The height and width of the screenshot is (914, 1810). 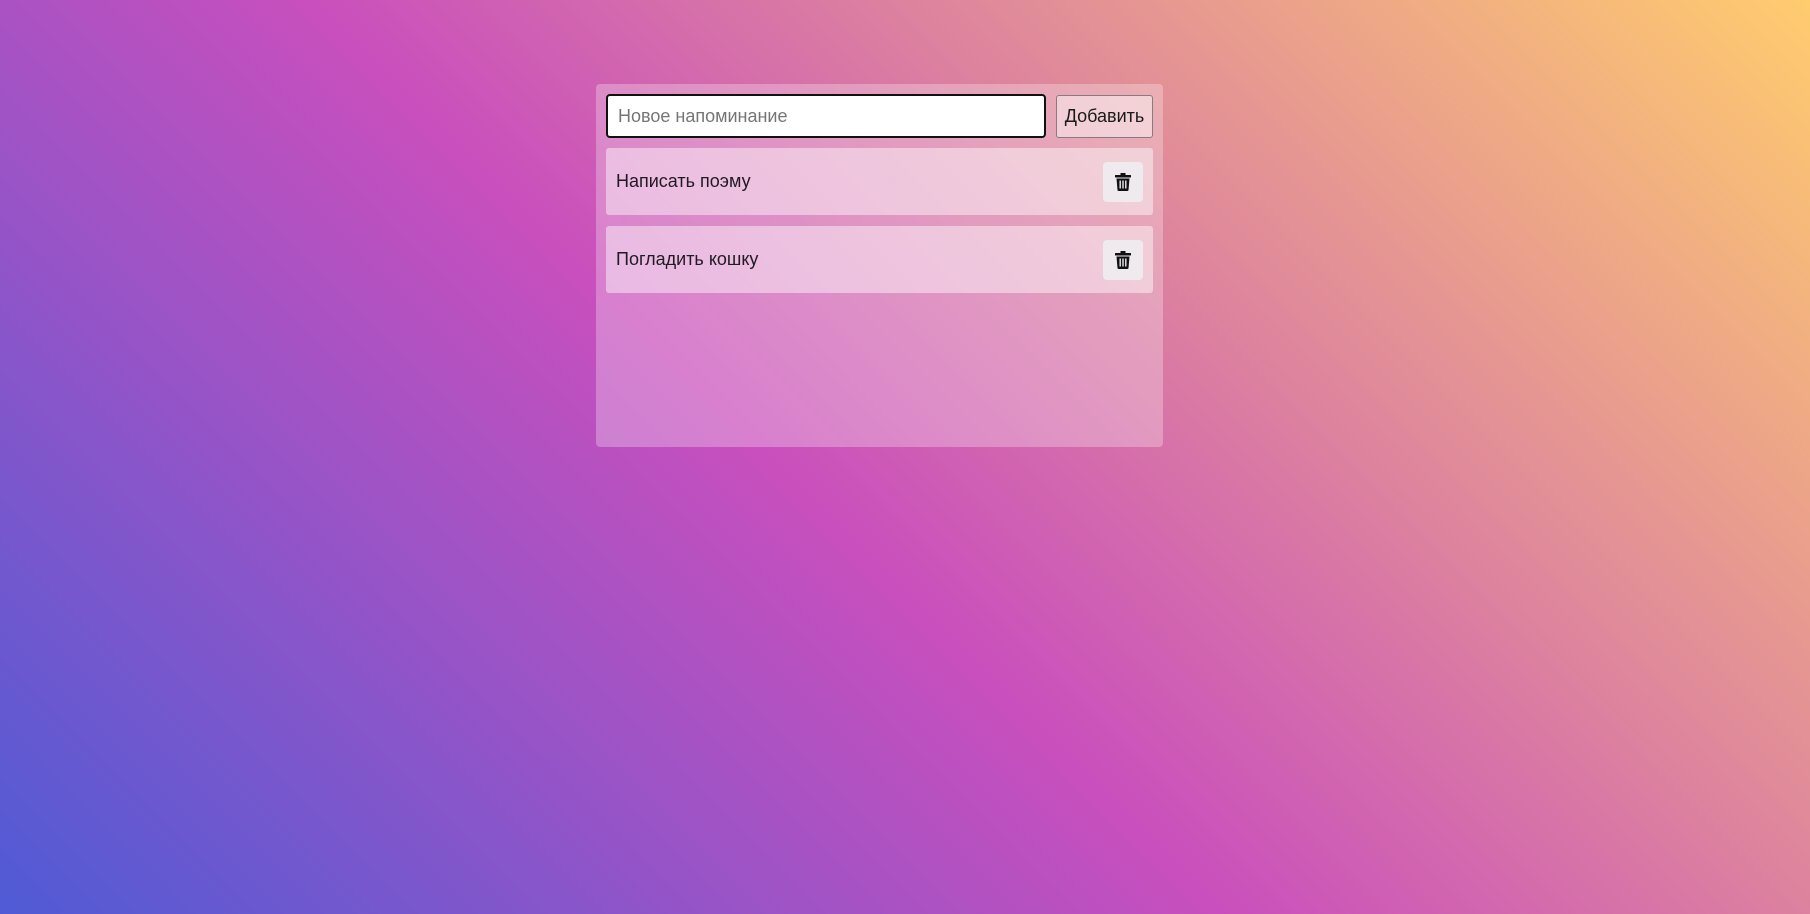 I want to click on todo-text: Написать поэму, so click(x=683, y=181).